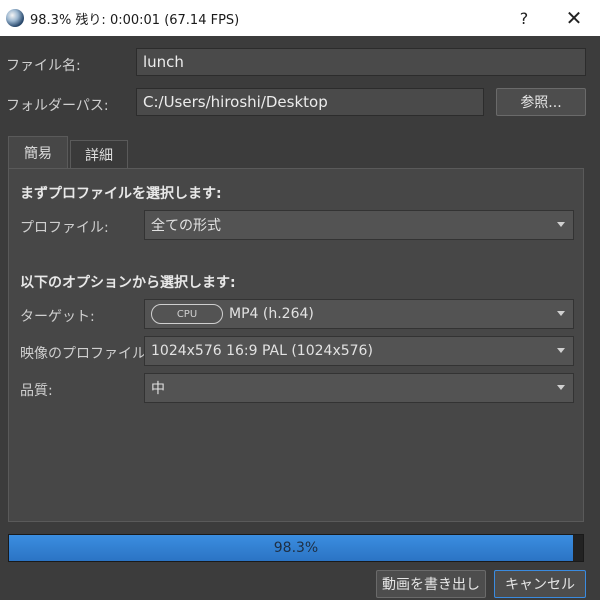 The width and height of the screenshot is (600, 600). I want to click on video-profile-select: 1024x576 16:9 PAL (1024x576), so click(359, 351).